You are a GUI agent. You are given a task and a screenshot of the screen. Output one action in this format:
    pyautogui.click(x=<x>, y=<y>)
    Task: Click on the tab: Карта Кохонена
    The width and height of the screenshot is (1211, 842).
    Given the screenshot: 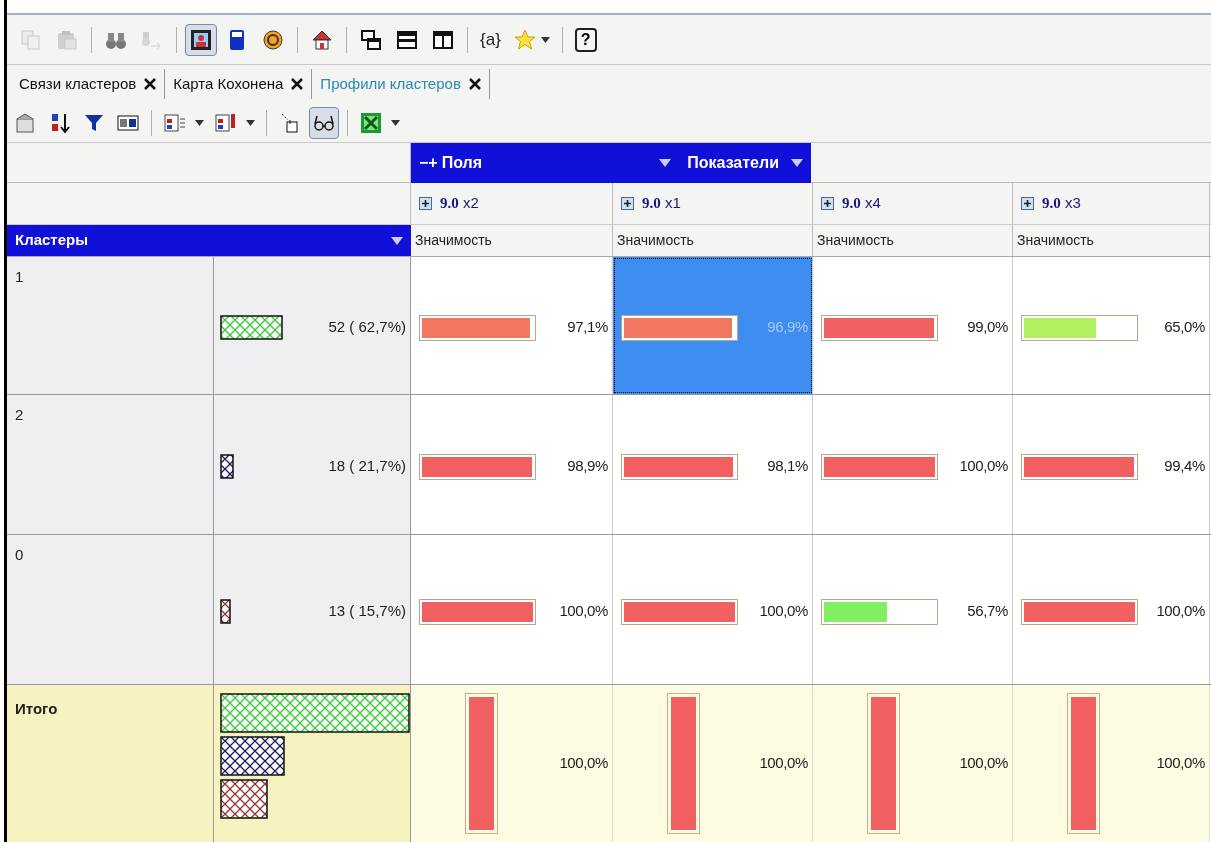 What is the action you would take?
    pyautogui.click(x=239, y=84)
    